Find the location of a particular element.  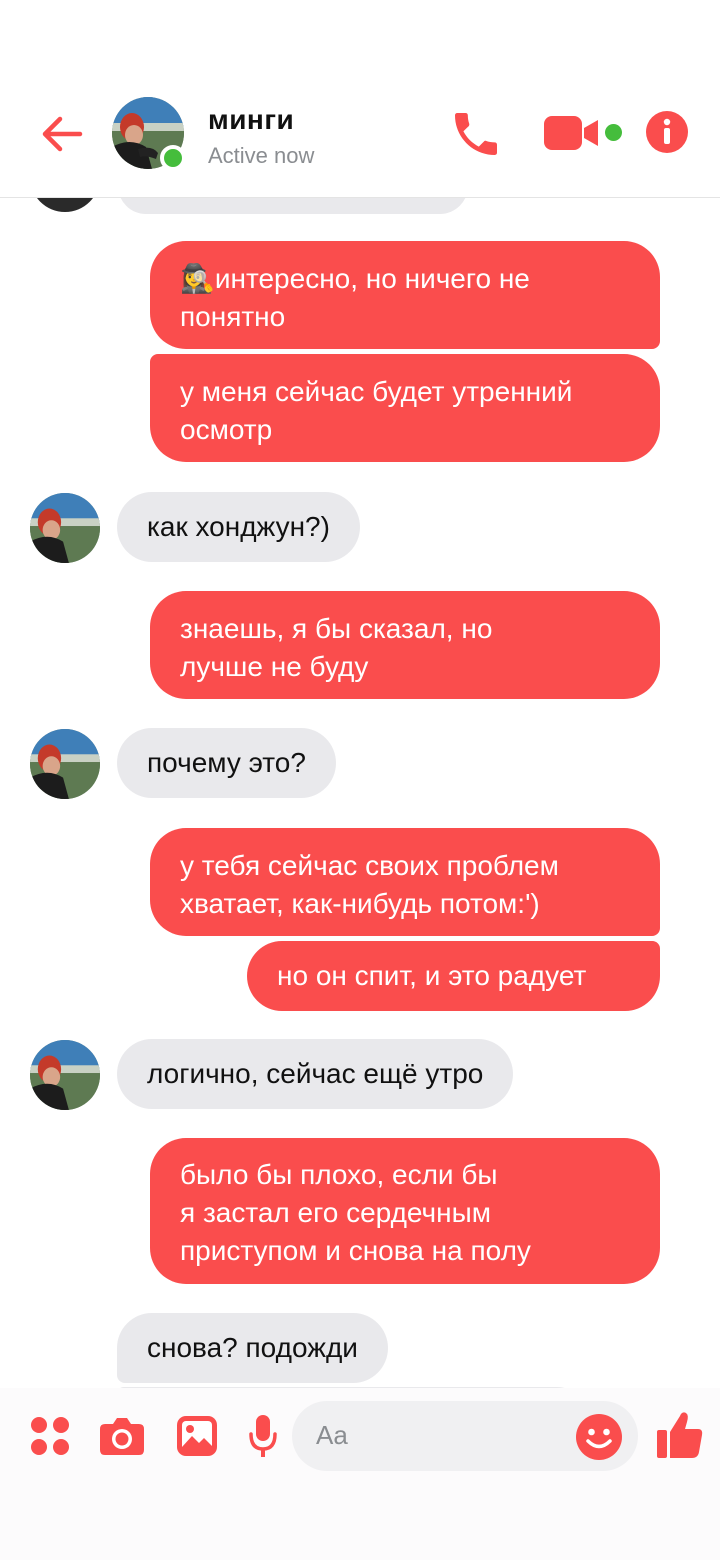

video-call-button is located at coordinates (573, 133).